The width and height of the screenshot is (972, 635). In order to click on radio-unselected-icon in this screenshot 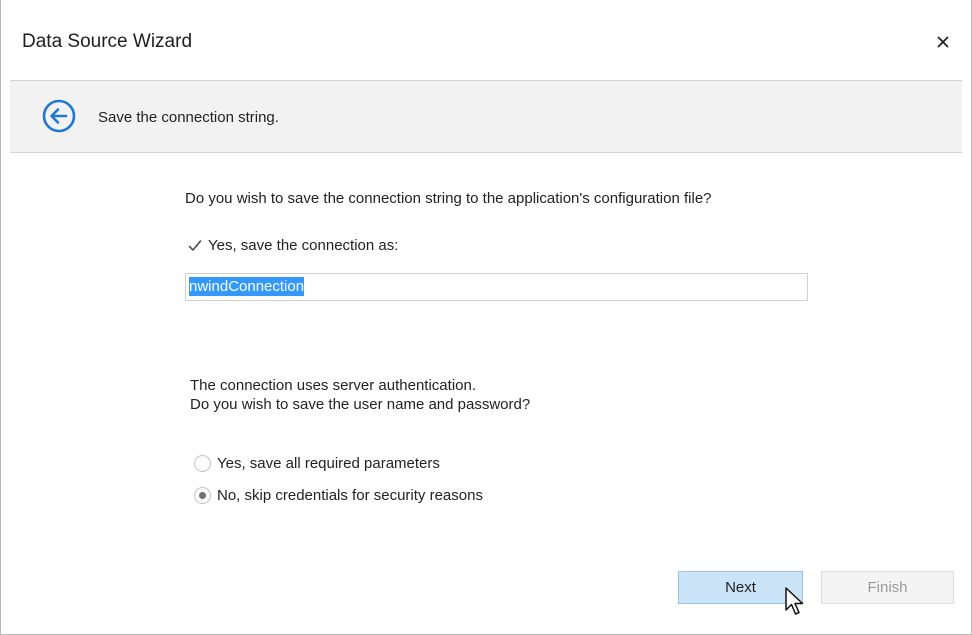, I will do `click(202, 463)`.